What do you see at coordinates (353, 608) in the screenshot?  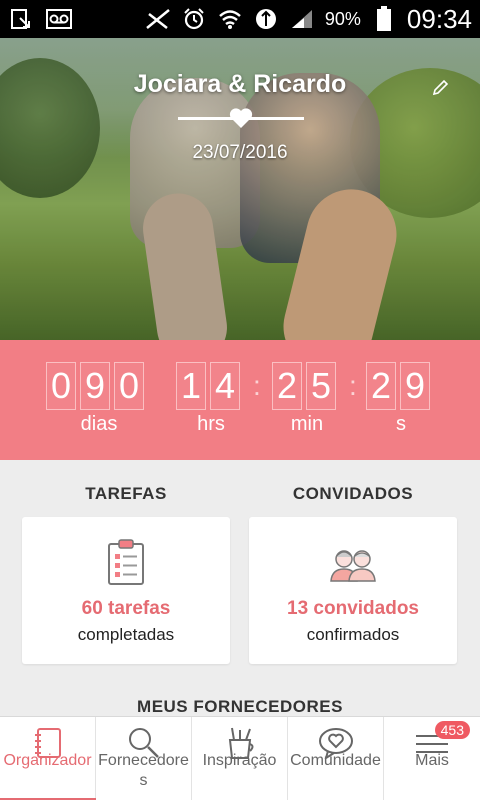 I see `guests-count: 13 convidados` at bounding box center [353, 608].